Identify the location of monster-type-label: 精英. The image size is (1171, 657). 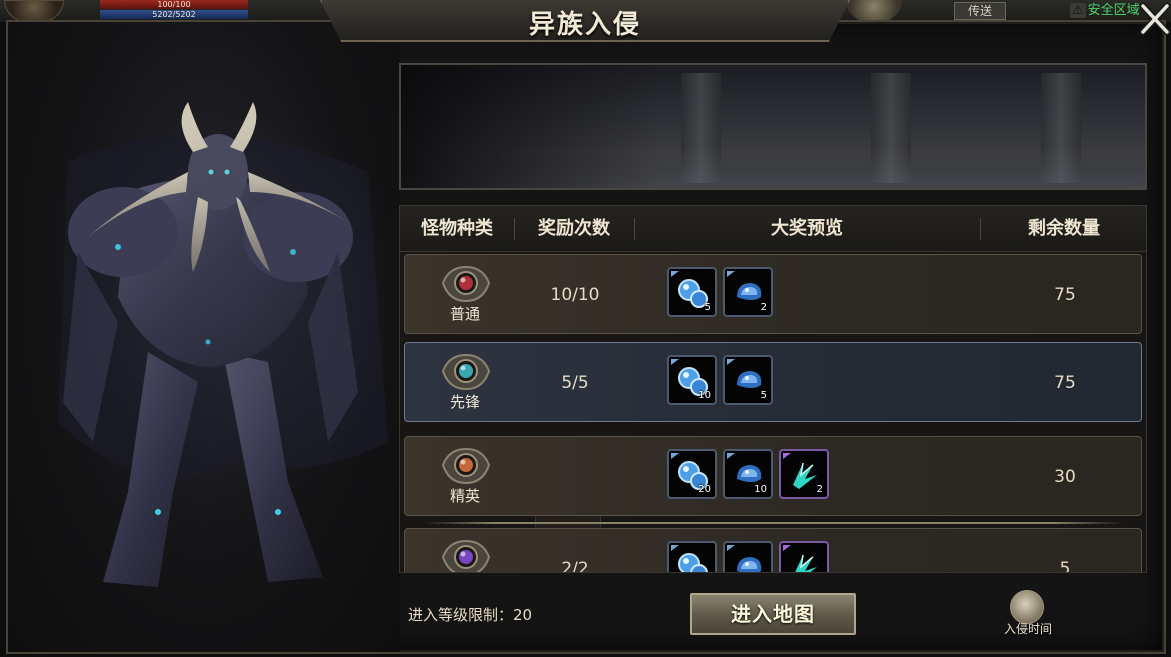
(464, 496).